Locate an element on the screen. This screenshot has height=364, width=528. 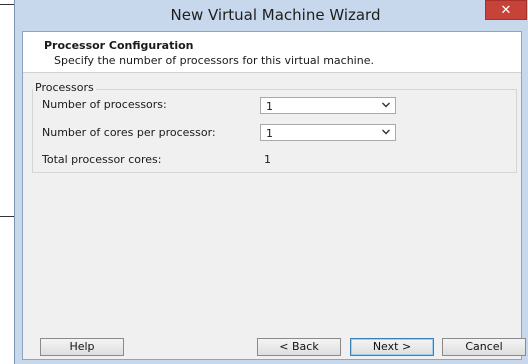
num-processors-label: Number of processors: is located at coordinates (104, 104).